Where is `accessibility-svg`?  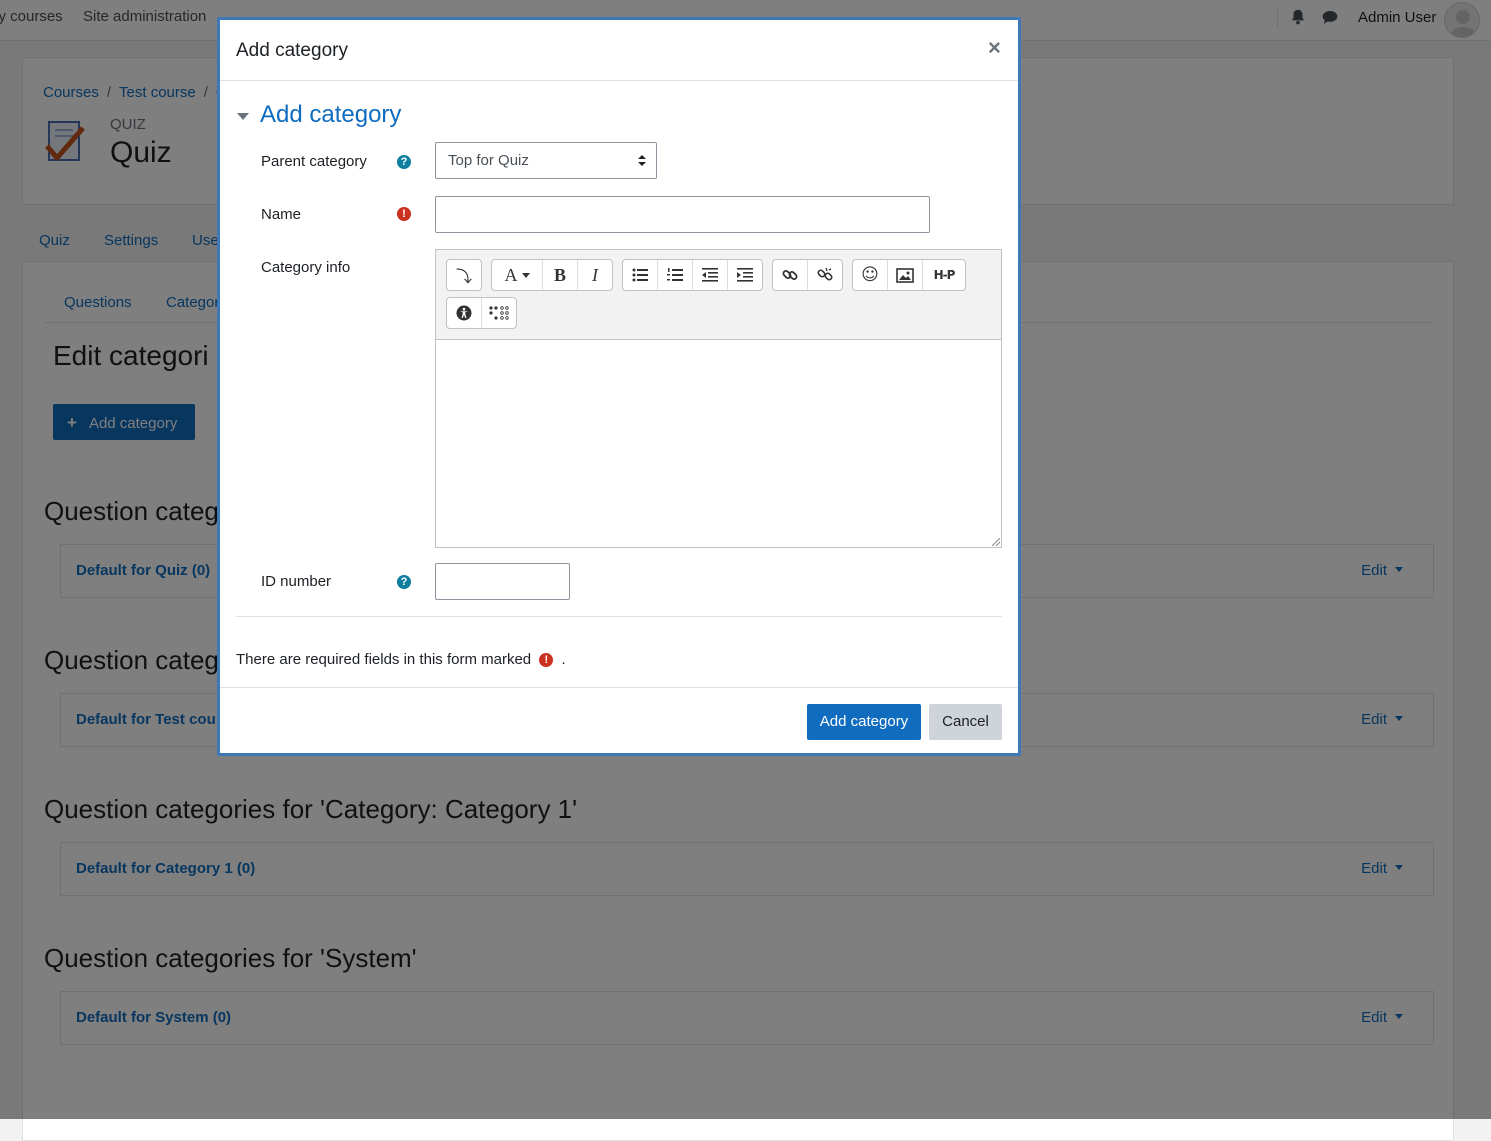
accessibility-svg is located at coordinates (464, 313).